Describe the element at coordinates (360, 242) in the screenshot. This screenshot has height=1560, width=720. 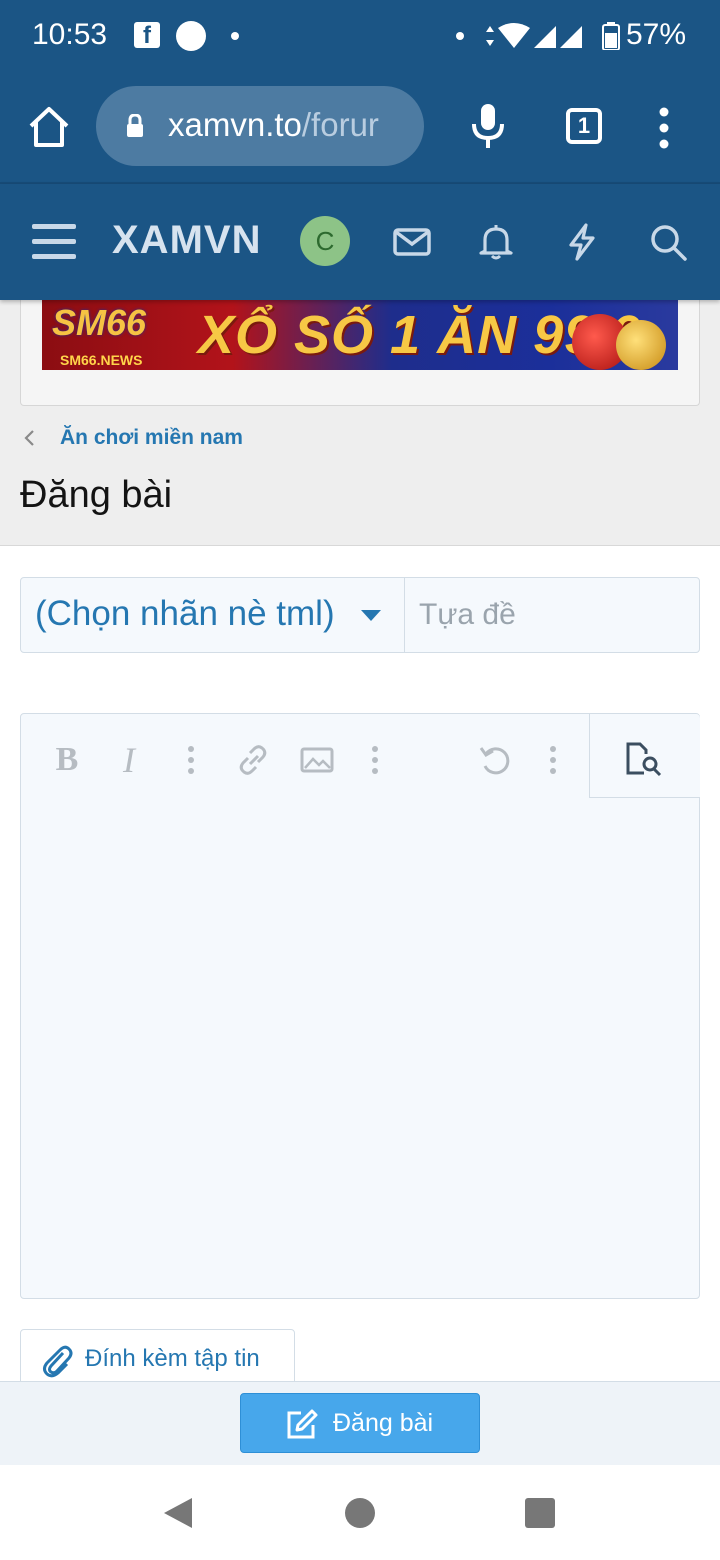
I see `site-header: XAMVN C` at that location.